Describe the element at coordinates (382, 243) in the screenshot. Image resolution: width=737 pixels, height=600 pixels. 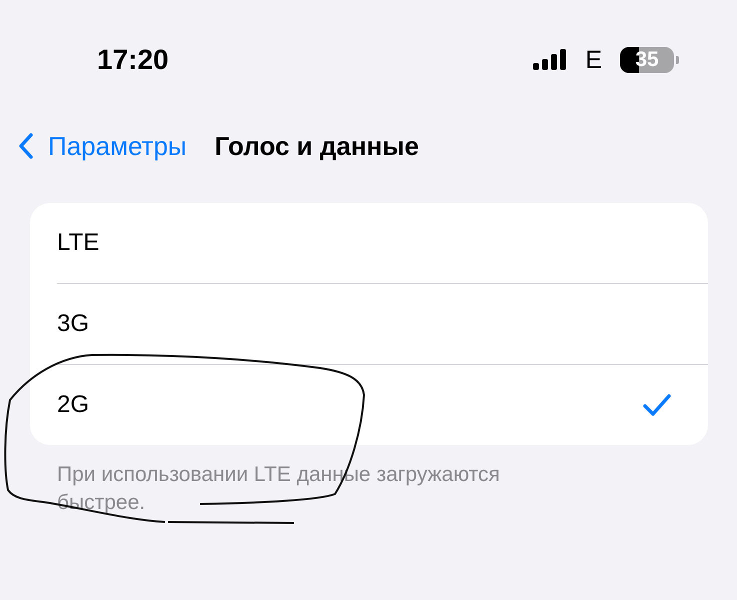
I see `option-row: LTE` at that location.